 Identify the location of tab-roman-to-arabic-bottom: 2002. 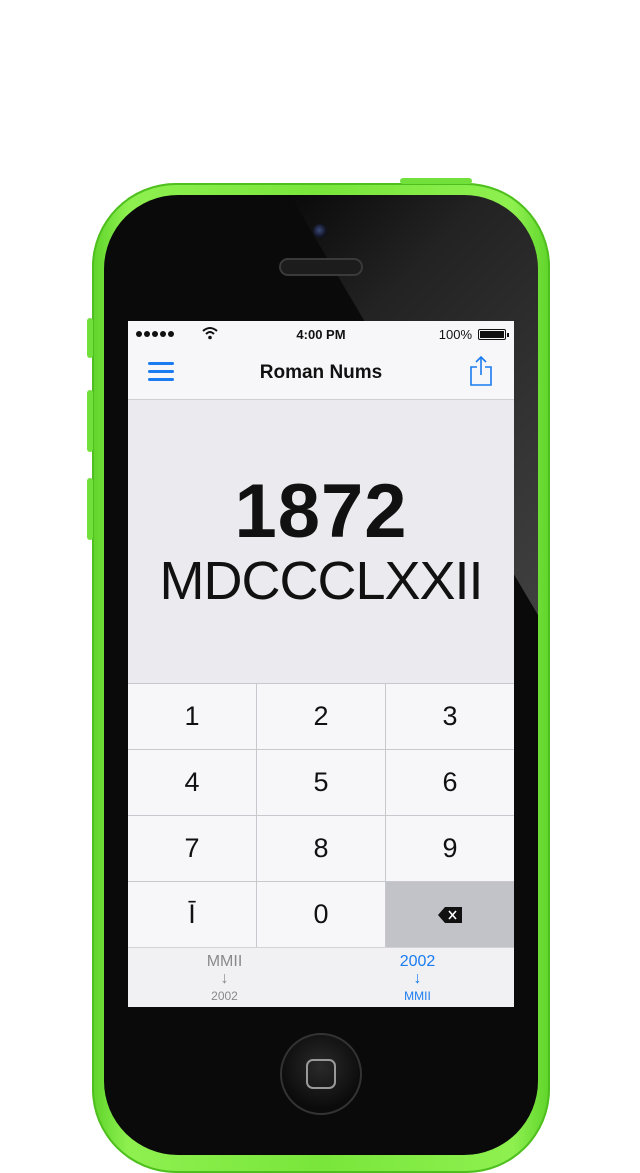
(224, 996).